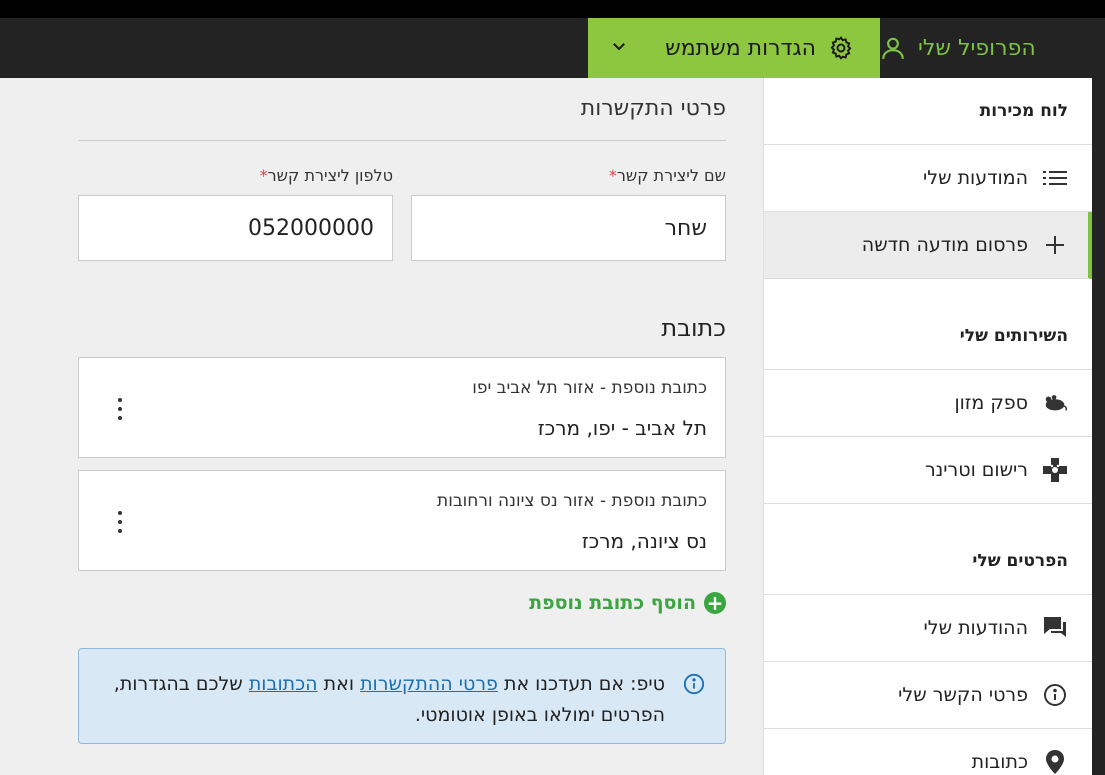 The height and width of the screenshot is (775, 1105). I want to click on sidebar-section-label: הפרטים שלי, so click(1020, 561).